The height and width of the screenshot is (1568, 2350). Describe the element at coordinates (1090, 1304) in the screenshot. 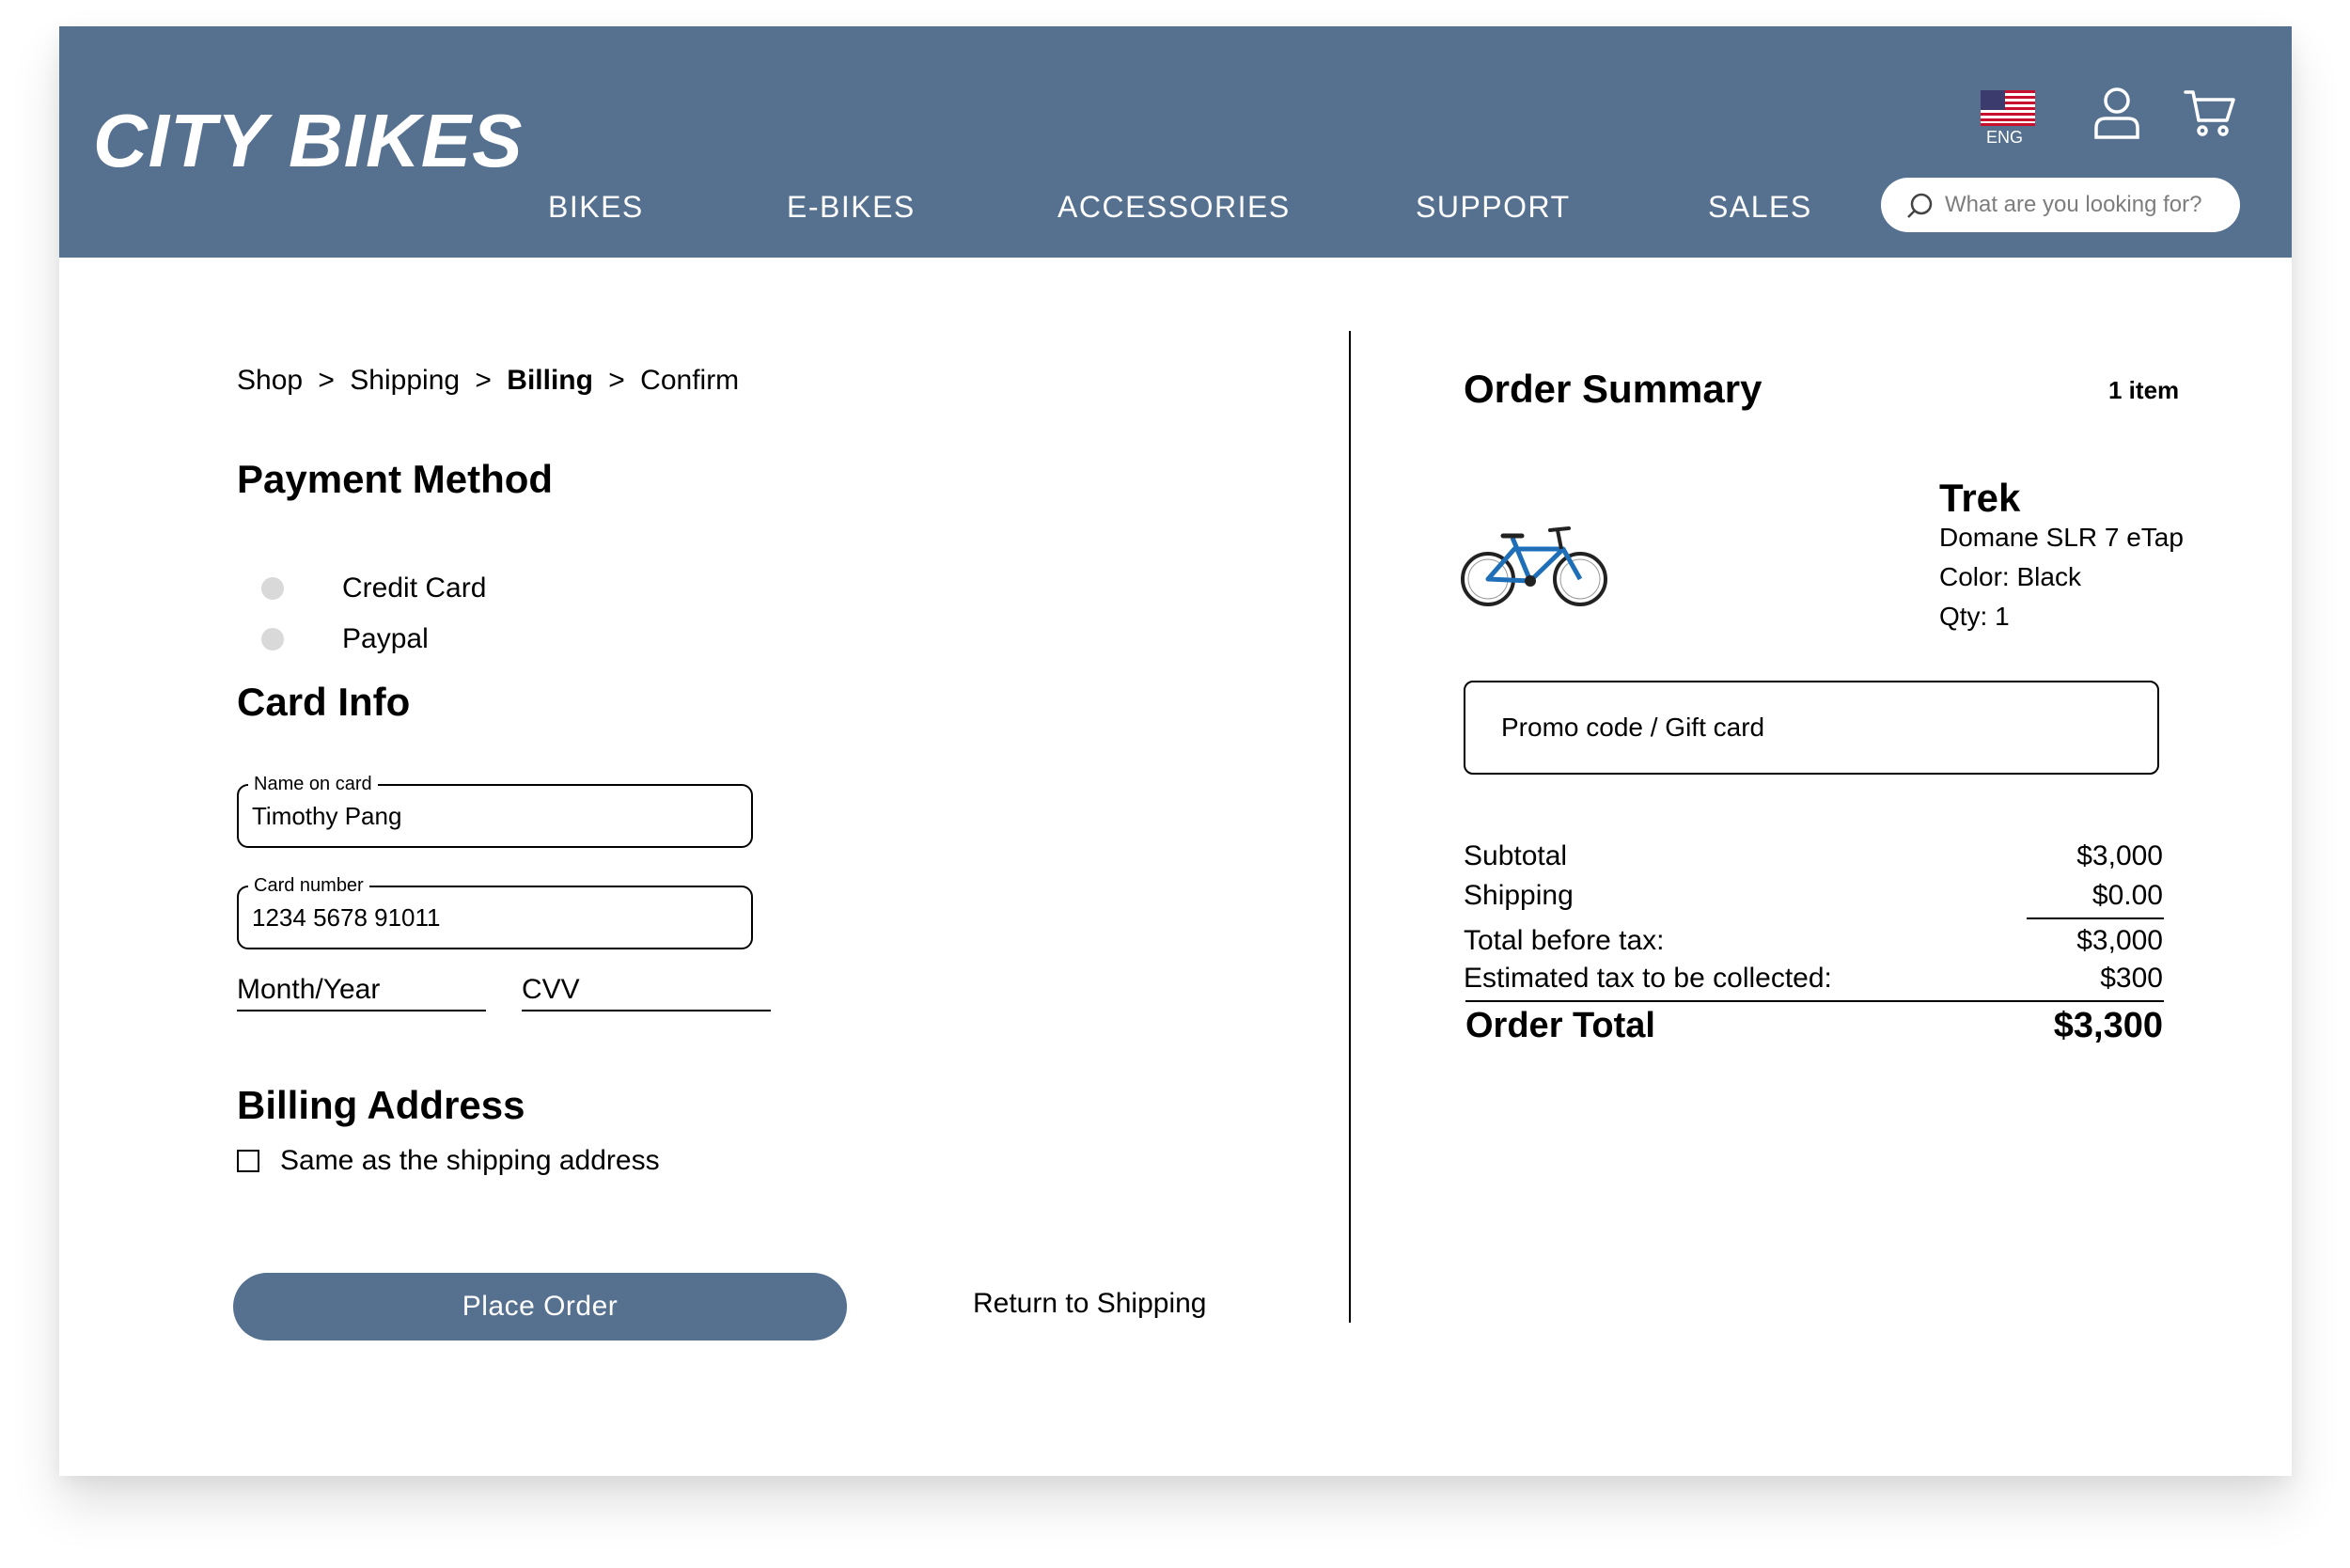

I see `return-to-shipping-link: Return to Shipping` at that location.